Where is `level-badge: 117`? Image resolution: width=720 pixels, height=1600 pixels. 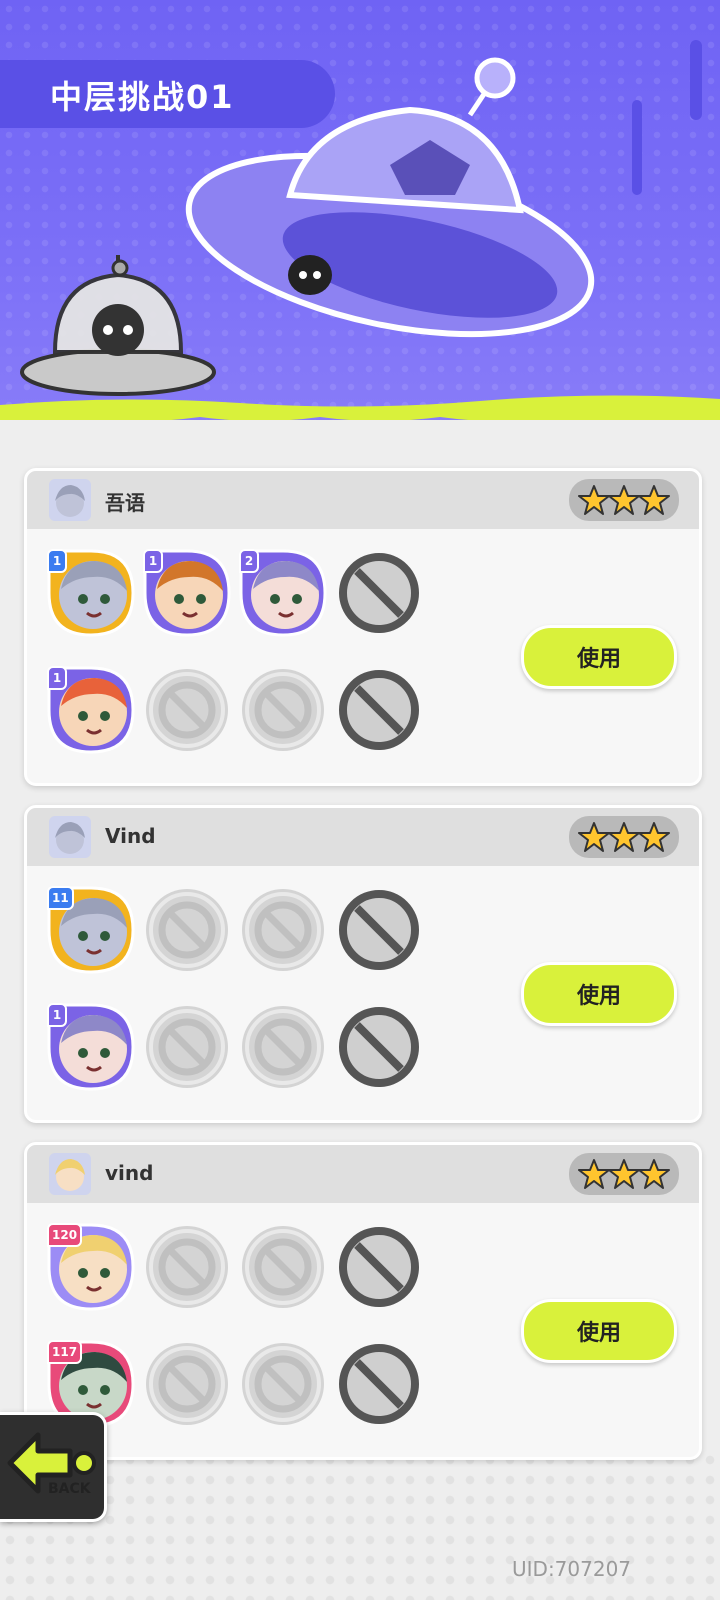 level-badge: 117 is located at coordinates (65, 1352).